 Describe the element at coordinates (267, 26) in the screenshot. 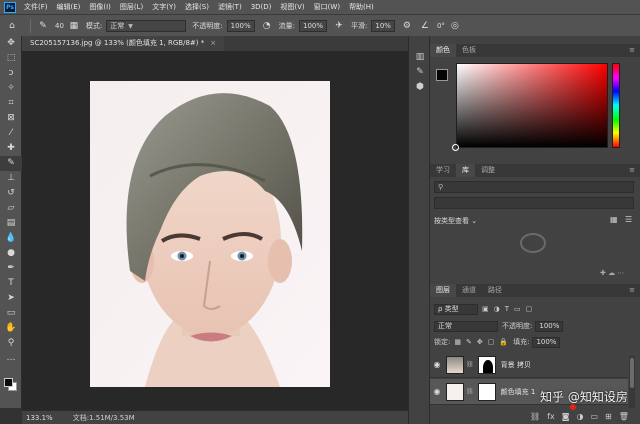

I see `pressure-opacity-icon: ◔` at that location.